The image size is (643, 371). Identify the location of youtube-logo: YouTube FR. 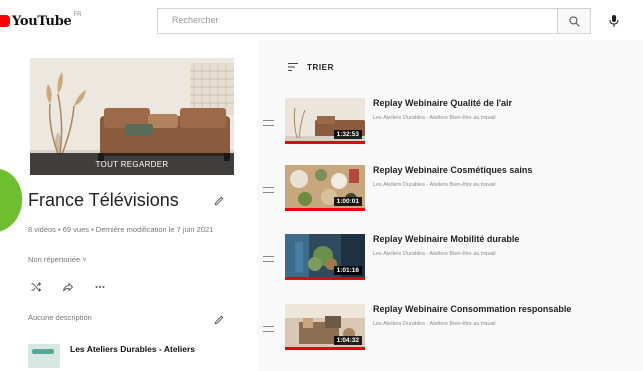
(40, 21).